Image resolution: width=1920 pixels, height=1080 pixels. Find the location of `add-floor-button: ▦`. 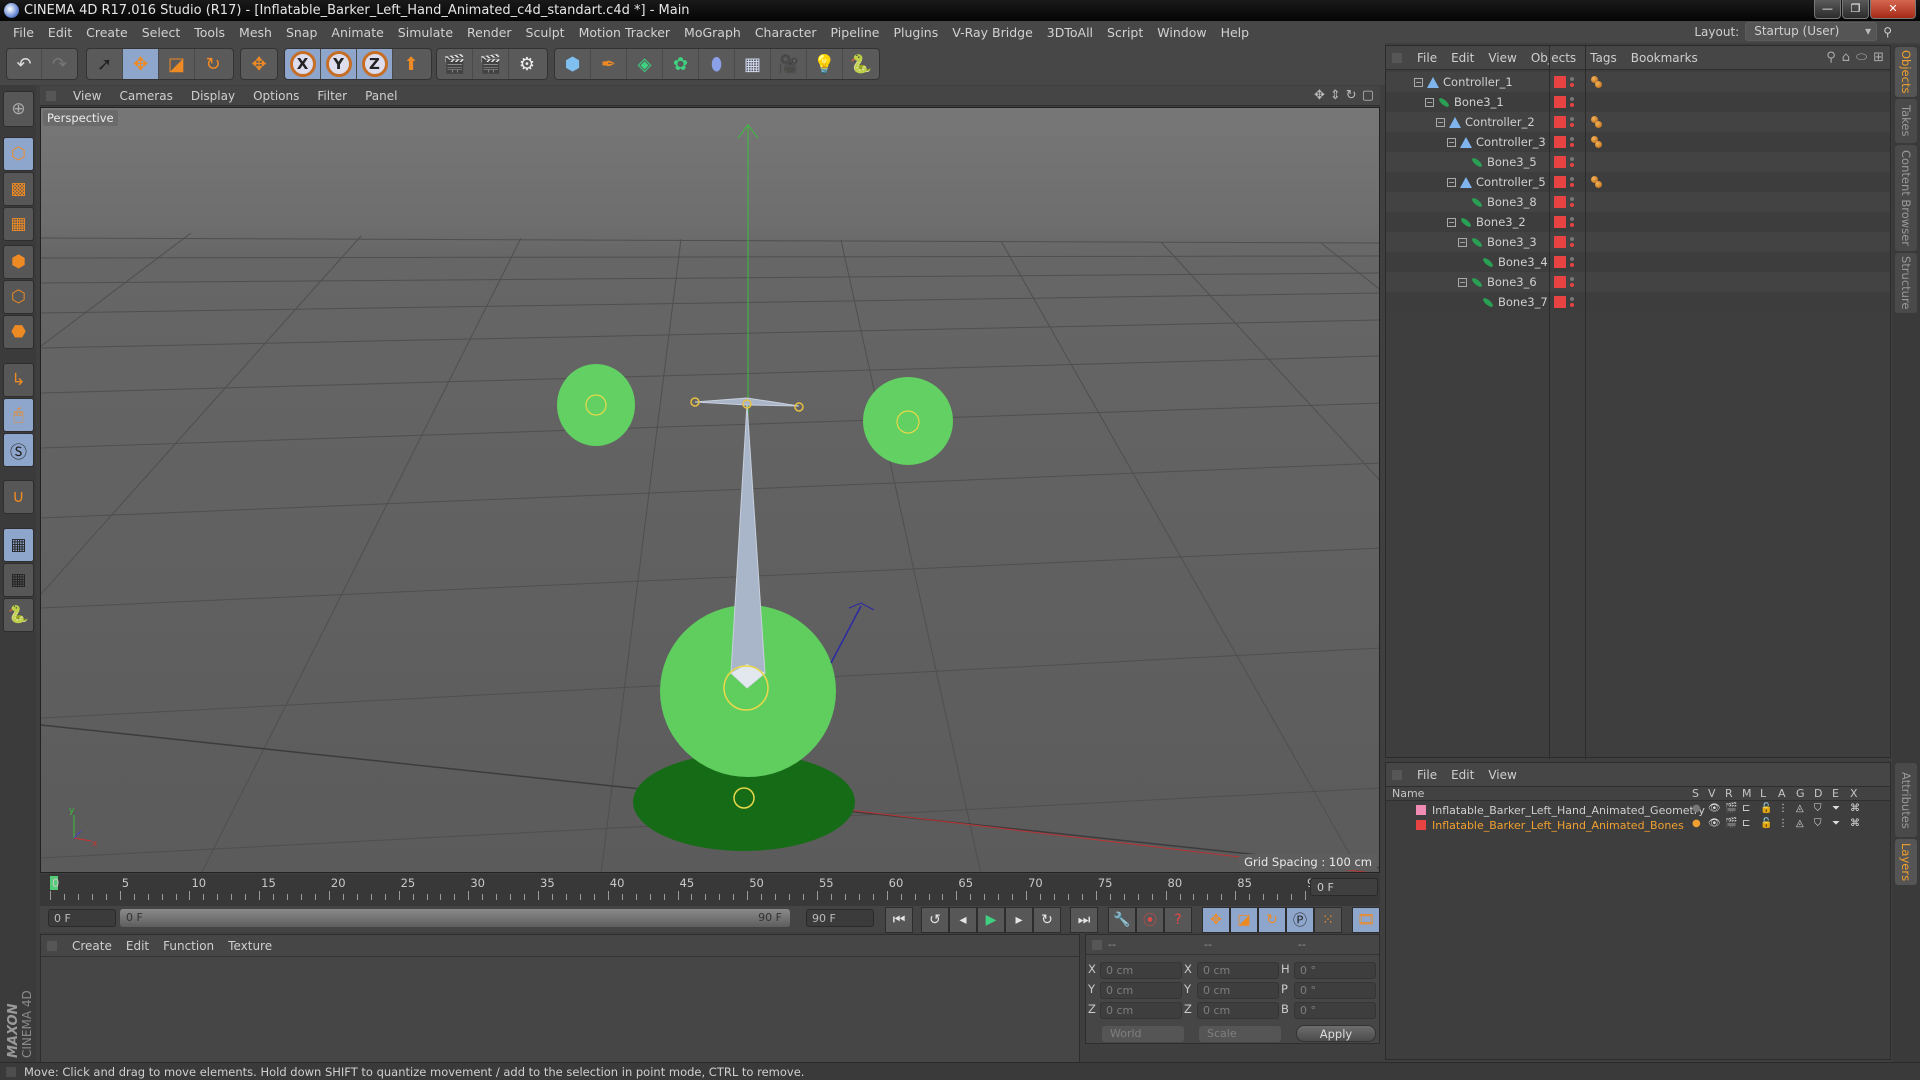

add-floor-button: ▦ is located at coordinates (753, 64).